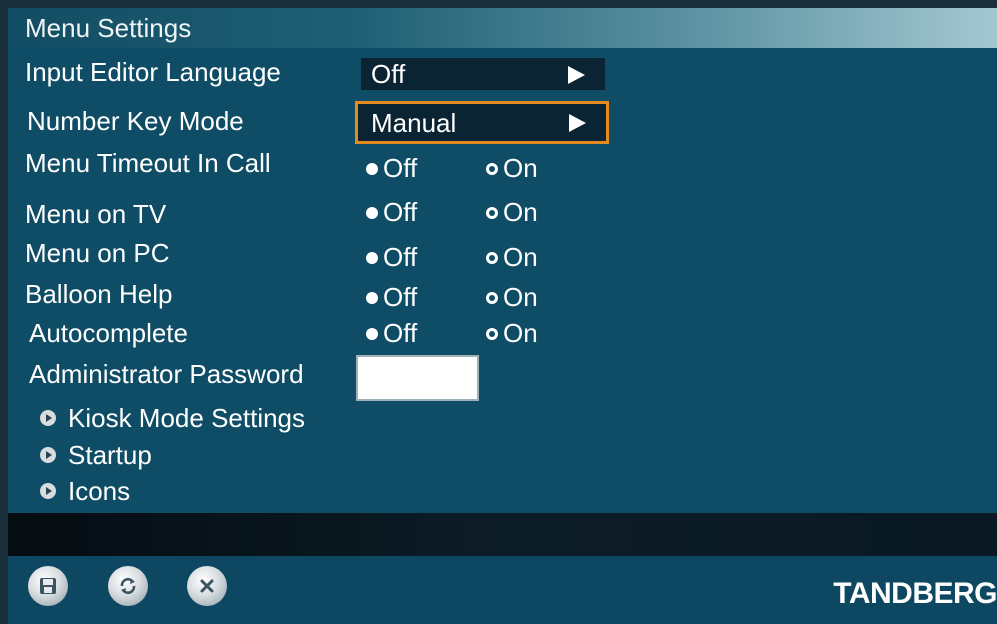 The image size is (997, 624). I want to click on page-title: Menu Settings, so click(108, 28).